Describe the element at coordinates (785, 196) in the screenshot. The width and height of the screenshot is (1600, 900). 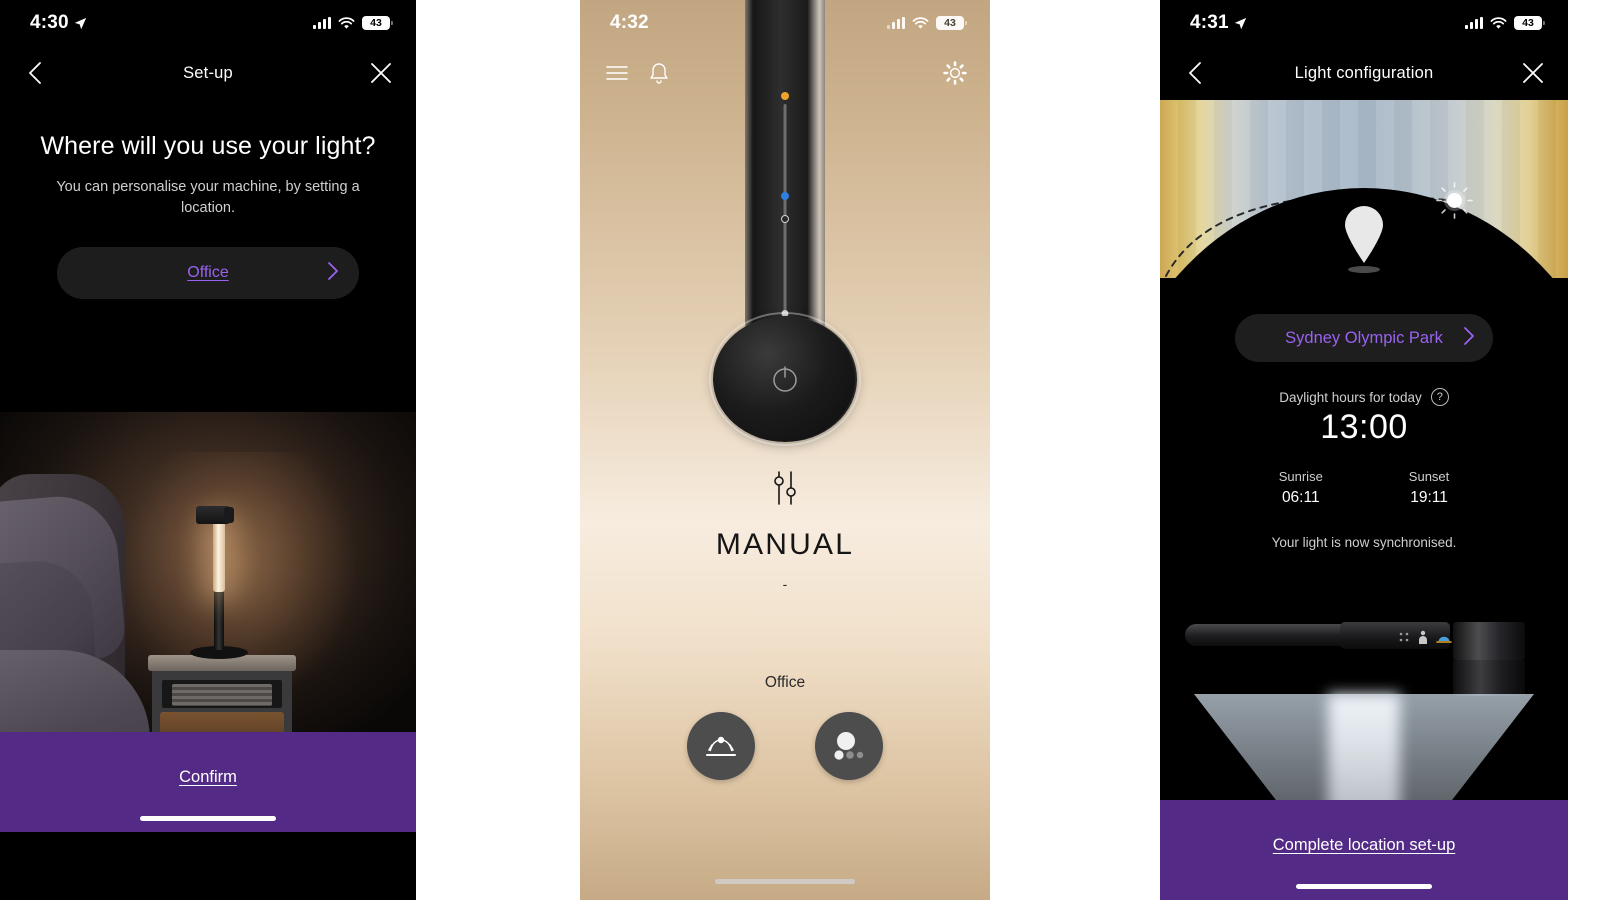
I see `coolness-dot-icon` at that location.